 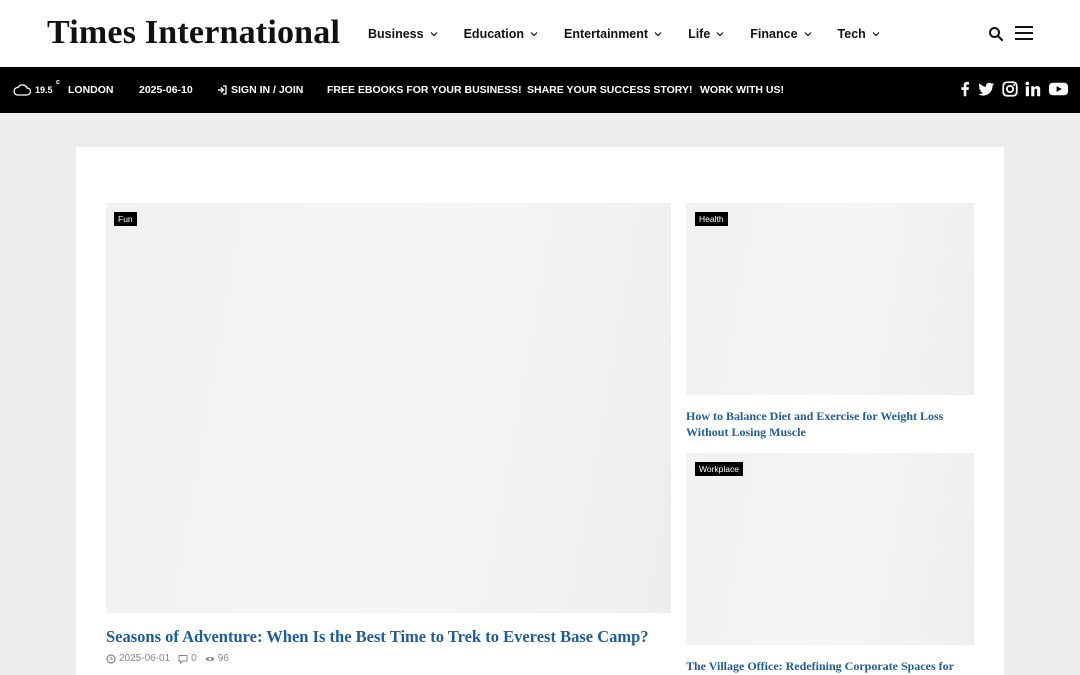 I want to click on view-count: 96, so click(x=217, y=658).